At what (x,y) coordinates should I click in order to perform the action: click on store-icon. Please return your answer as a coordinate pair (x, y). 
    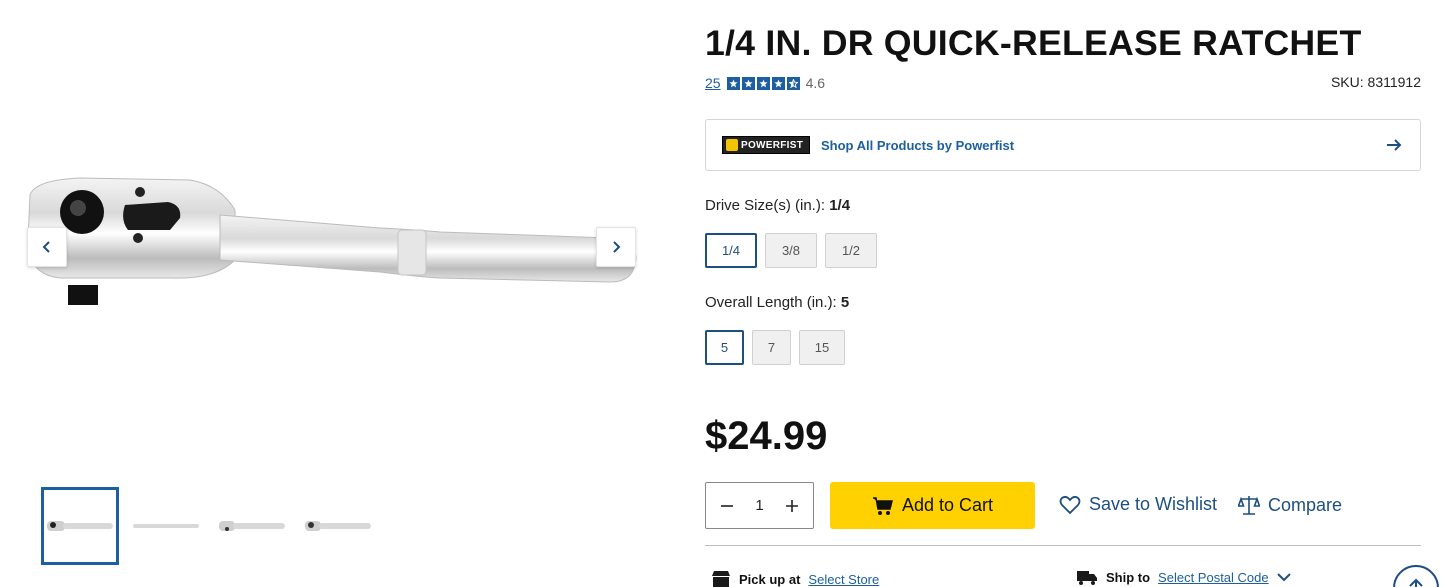
    Looking at the image, I should click on (721, 579).